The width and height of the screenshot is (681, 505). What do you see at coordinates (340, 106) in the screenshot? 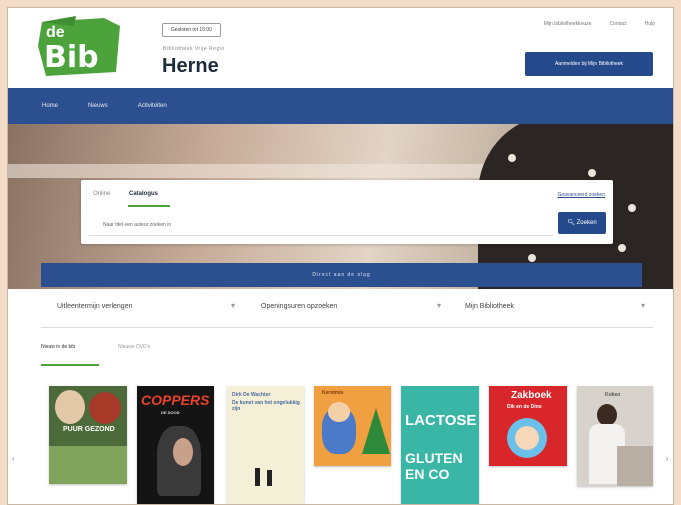
I see `main-nav: Home Nieuws Activiteiten` at bounding box center [340, 106].